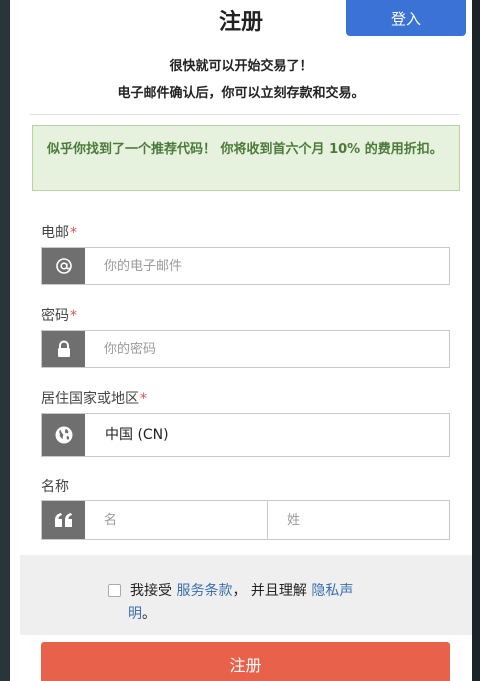  What do you see at coordinates (406, 18) in the screenshot?
I see `login-button: 登入` at bounding box center [406, 18].